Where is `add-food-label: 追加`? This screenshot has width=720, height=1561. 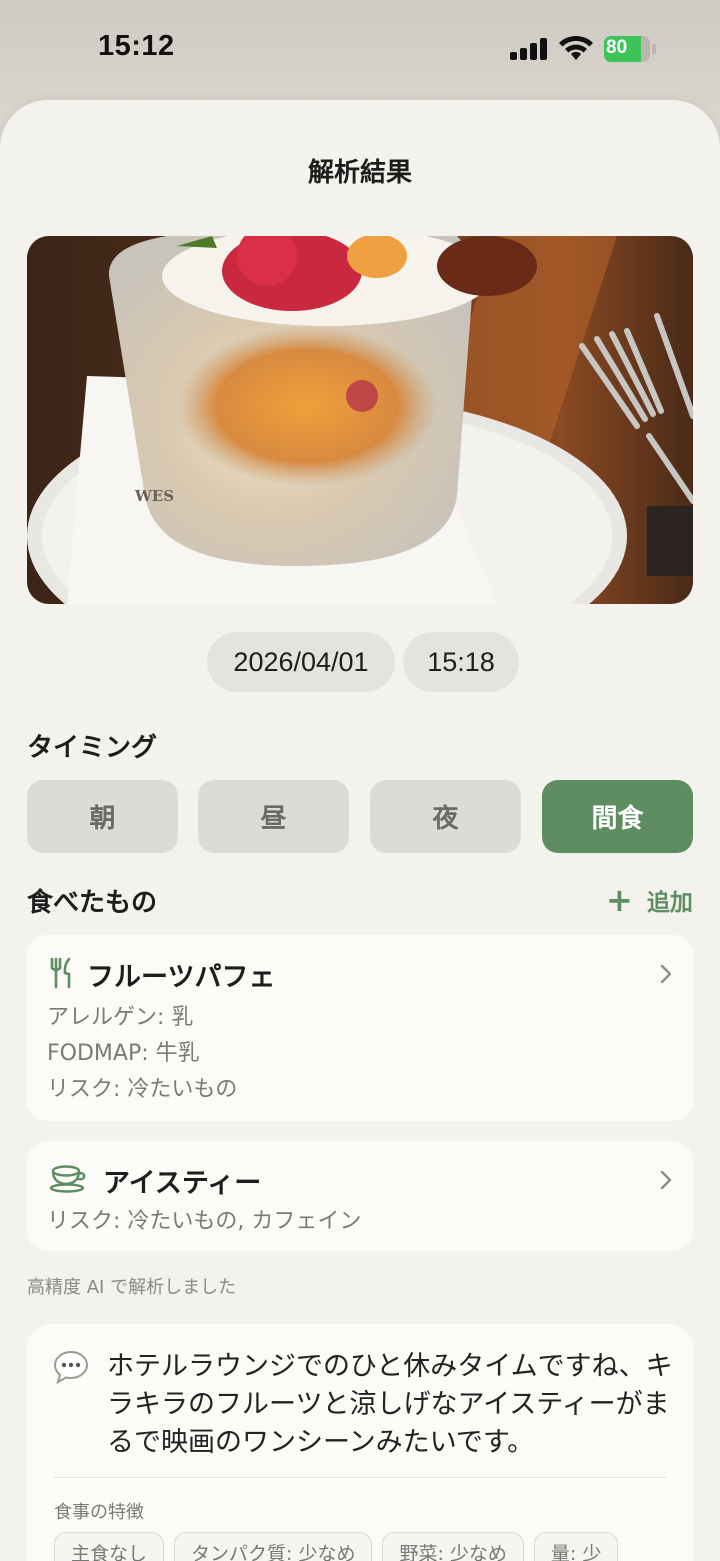
add-food-label: 追加 is located at coordinates (669, 903).